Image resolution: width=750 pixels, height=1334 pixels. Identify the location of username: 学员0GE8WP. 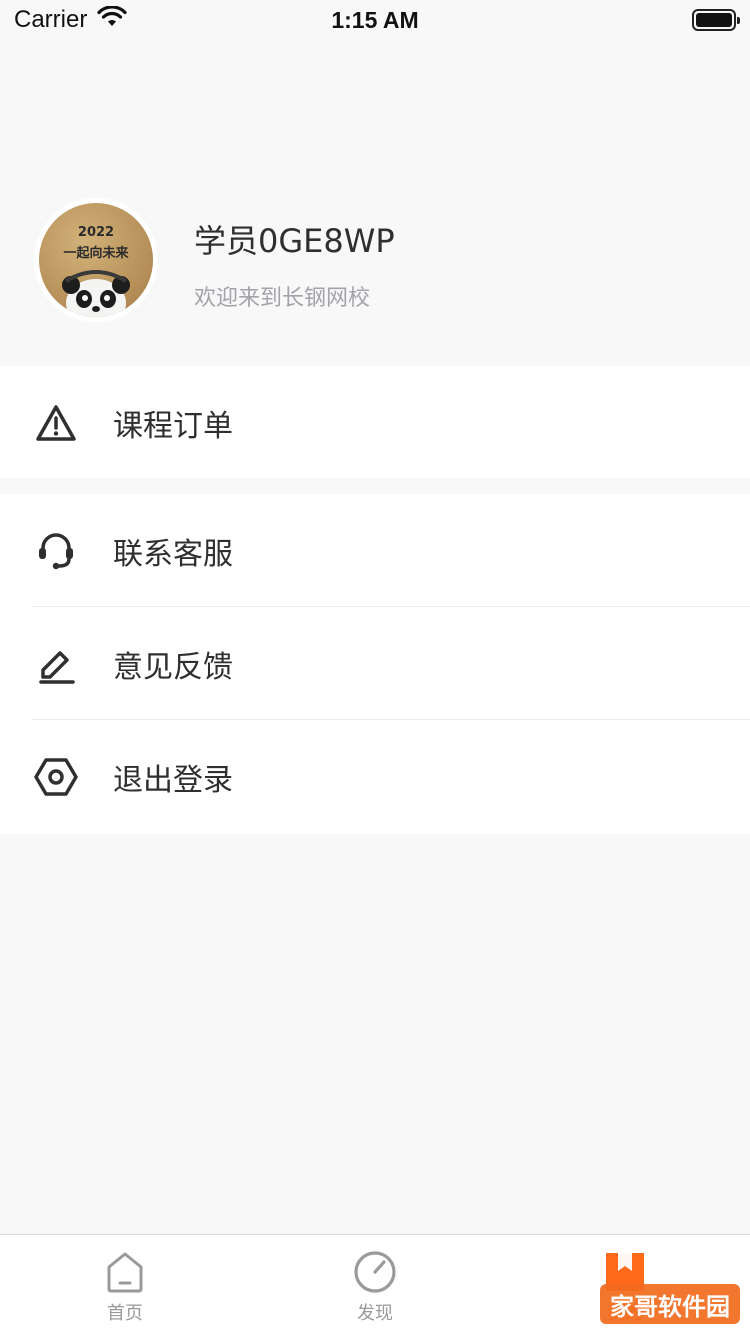
(294, 241).